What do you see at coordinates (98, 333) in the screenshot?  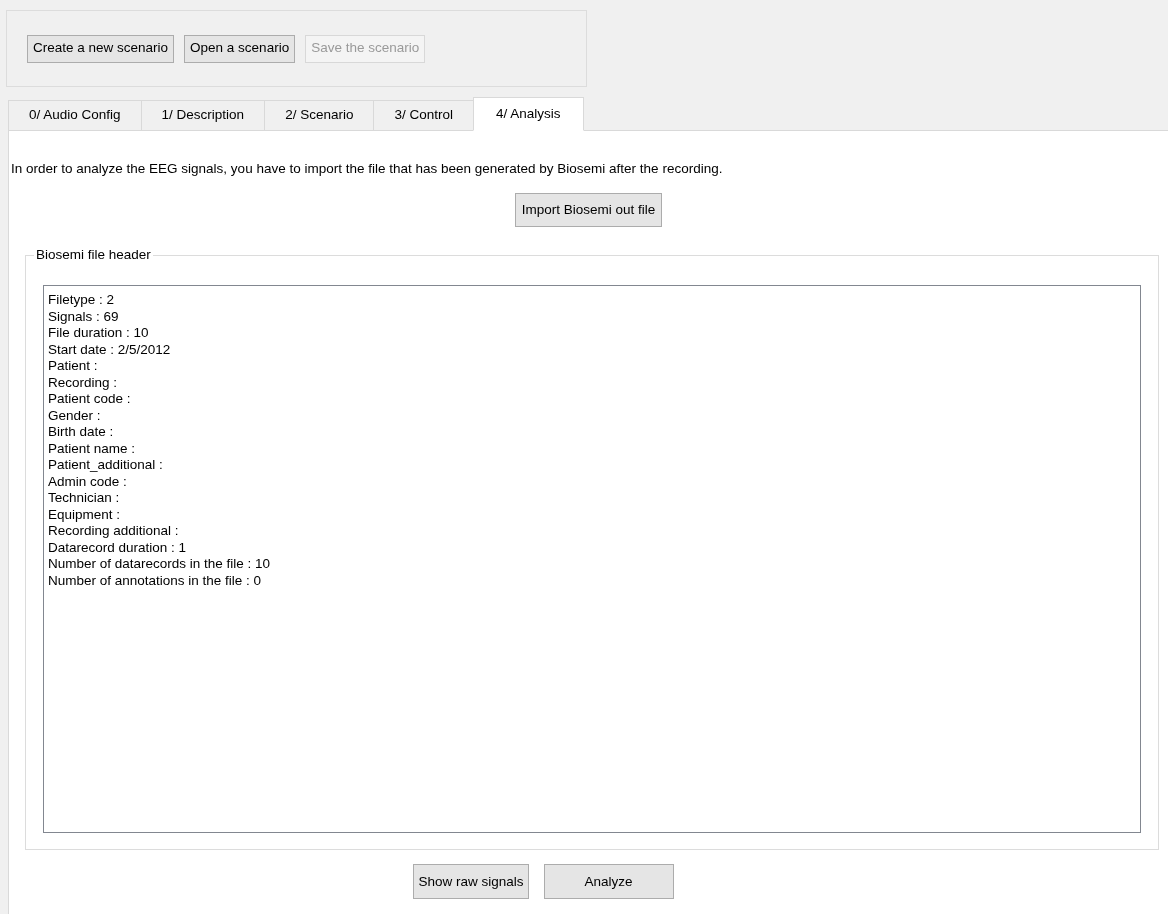 I see `header-line: File duration : 10` at bounding box center [98, 333].